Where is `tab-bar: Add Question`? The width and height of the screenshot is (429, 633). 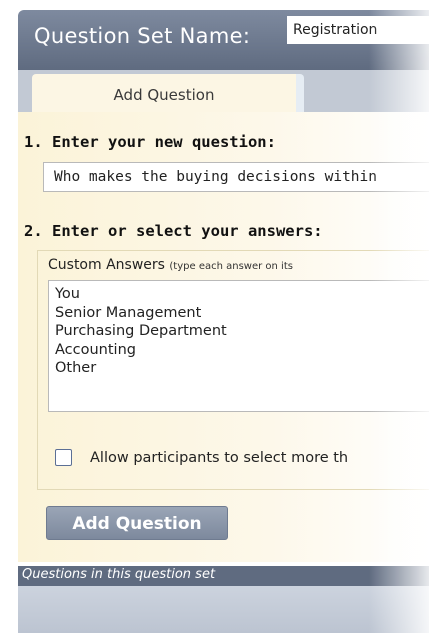
tab-bar: Add Question is located at coordinates (223, 91).